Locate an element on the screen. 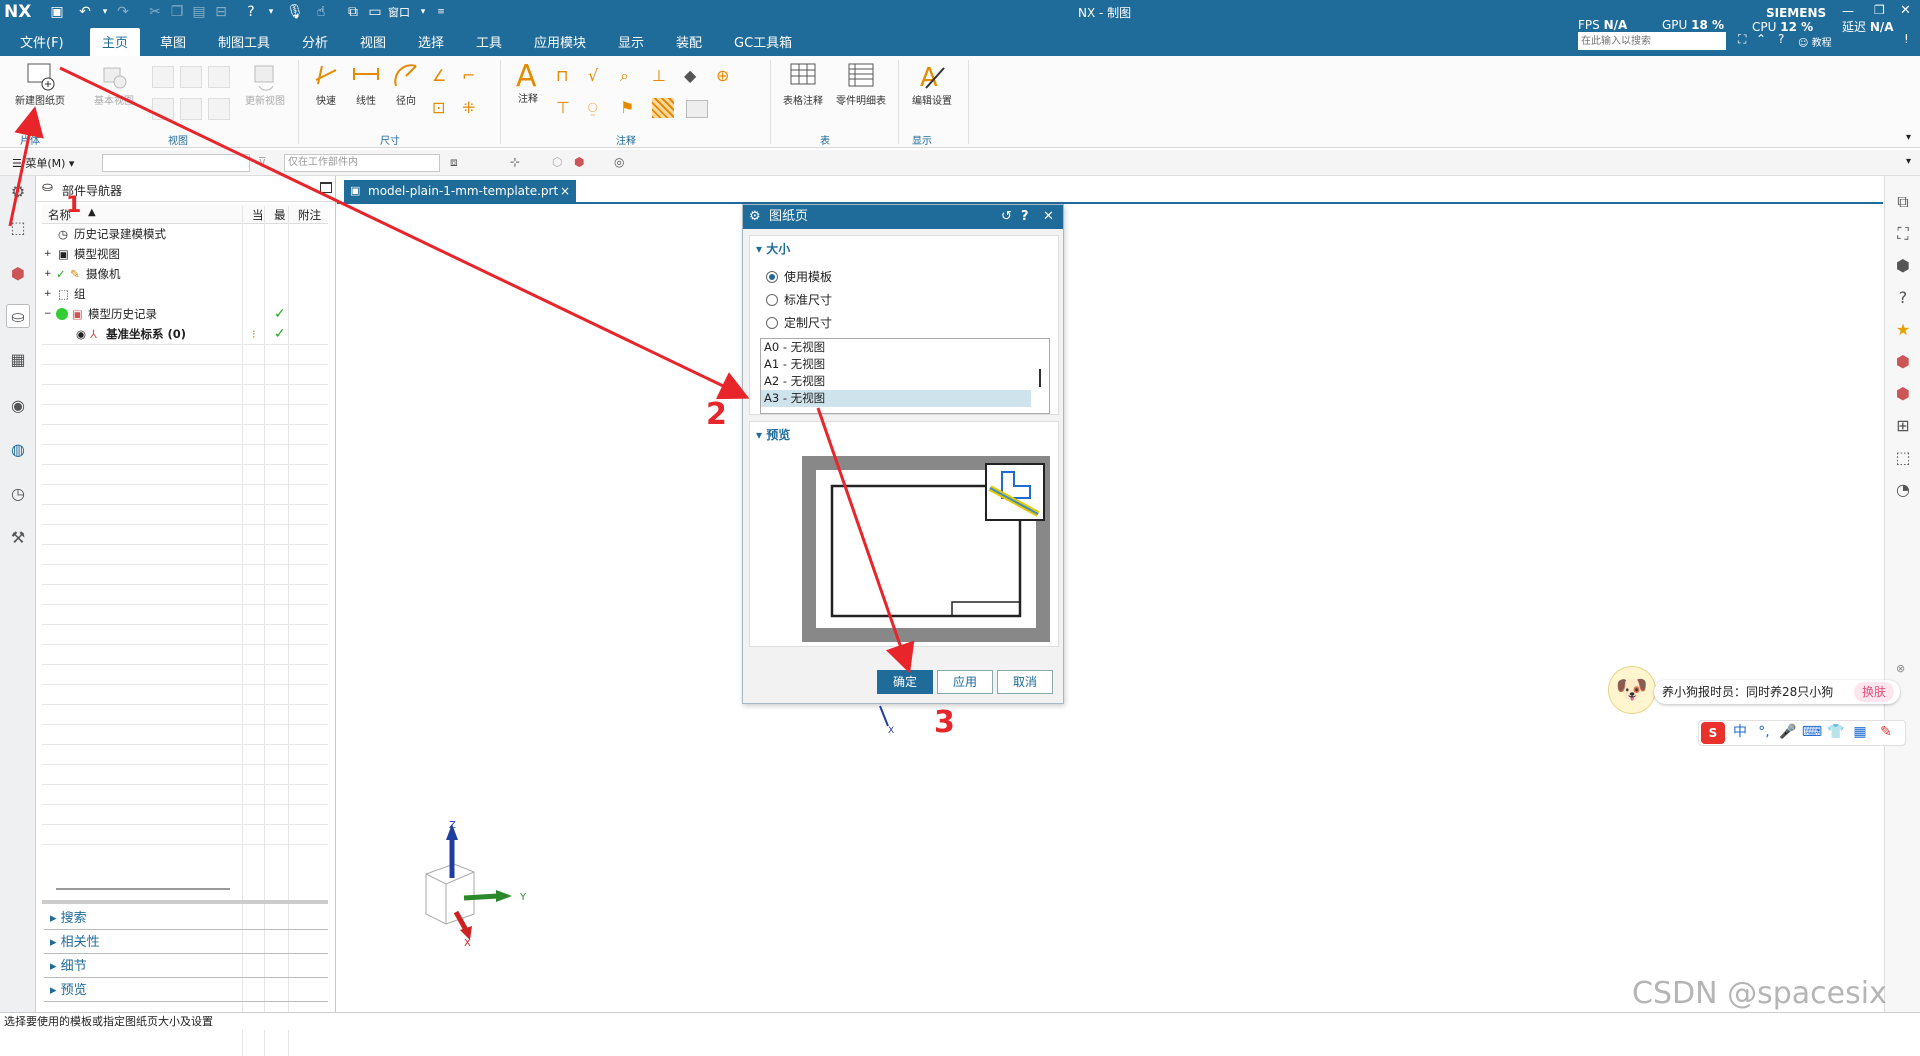  close-tab-icon: × is located at coordinates (565, 191).